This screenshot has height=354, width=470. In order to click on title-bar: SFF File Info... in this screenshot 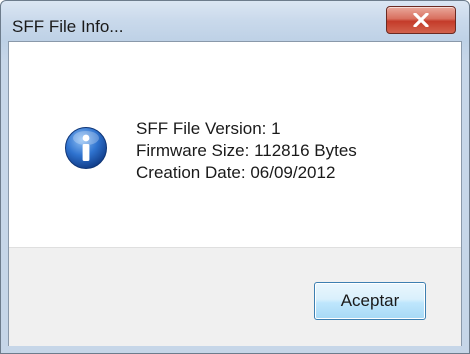, I will do `click(235, 21)`.